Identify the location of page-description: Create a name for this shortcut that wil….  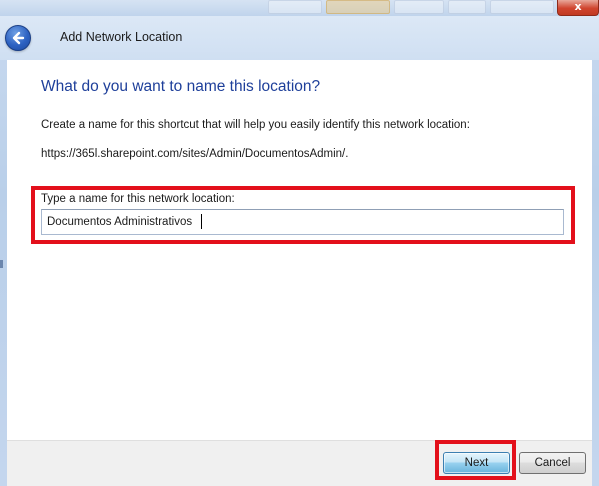
(255, 125).